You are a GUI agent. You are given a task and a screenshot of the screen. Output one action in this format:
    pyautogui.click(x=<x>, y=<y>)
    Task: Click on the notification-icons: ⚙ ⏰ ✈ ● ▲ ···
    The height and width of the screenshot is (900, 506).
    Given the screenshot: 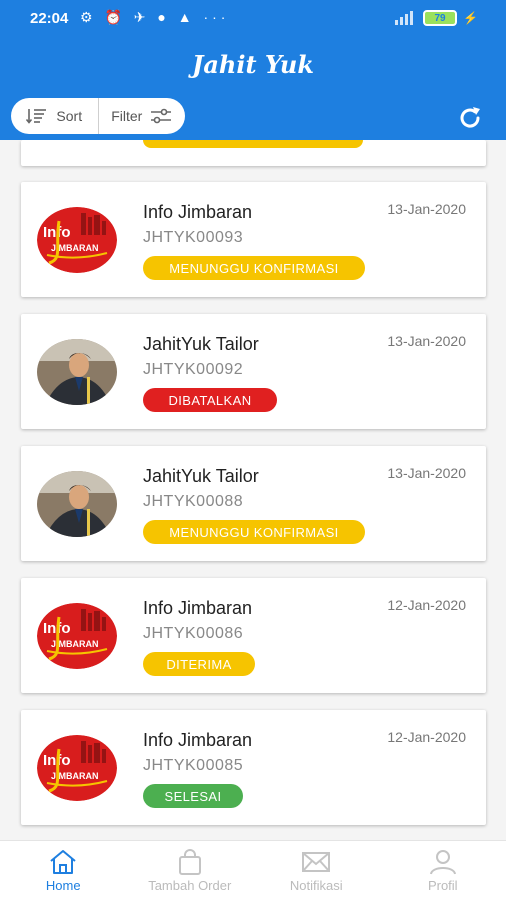 What is the action you would take?
    pyautogui.click(x=155, y=17)
    